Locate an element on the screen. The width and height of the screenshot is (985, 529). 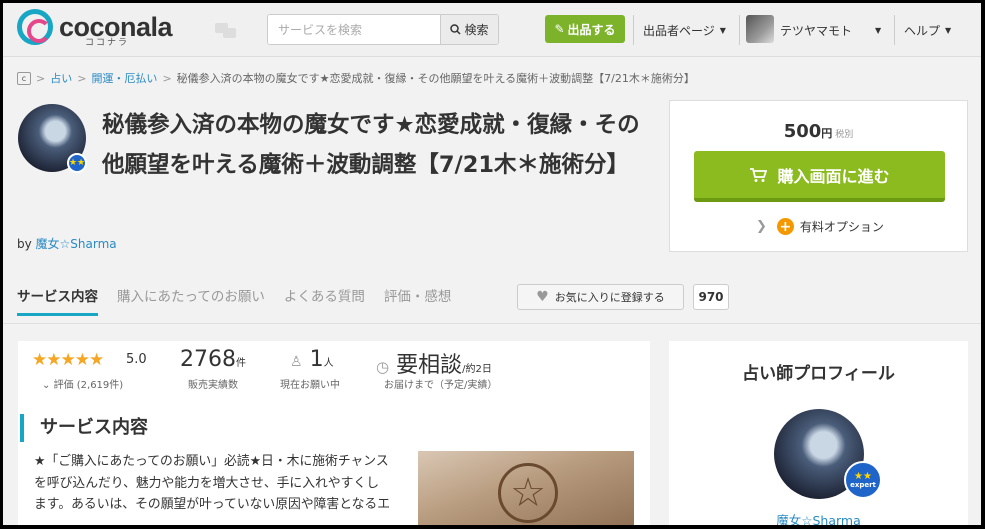
profile-name-link: 魔女☆Sharma is located at coordinates (818, 517).